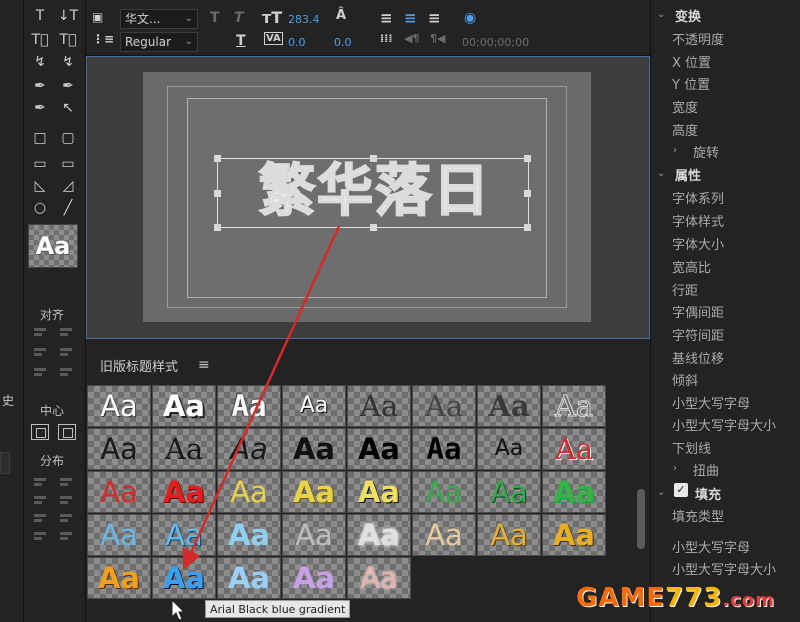  I want to click on property-item: 变换, so click(688, 15).